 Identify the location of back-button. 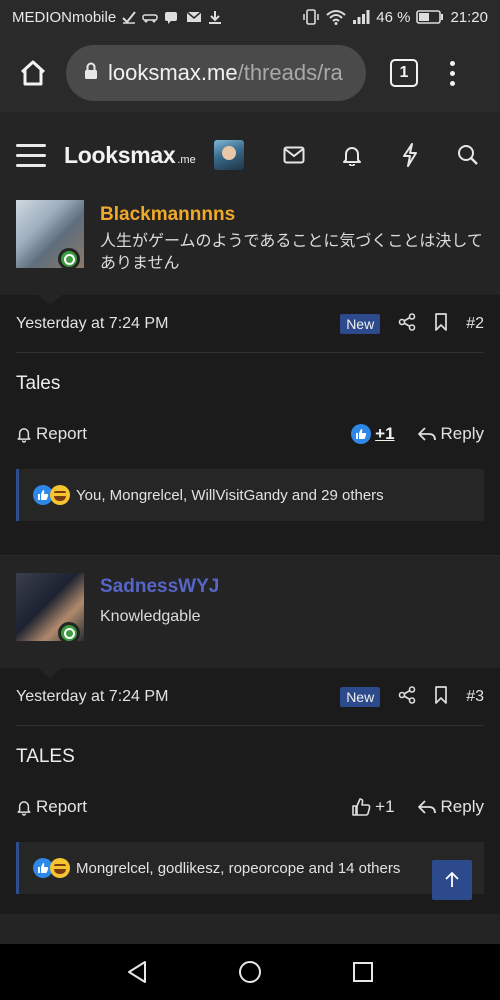
(137, 972).